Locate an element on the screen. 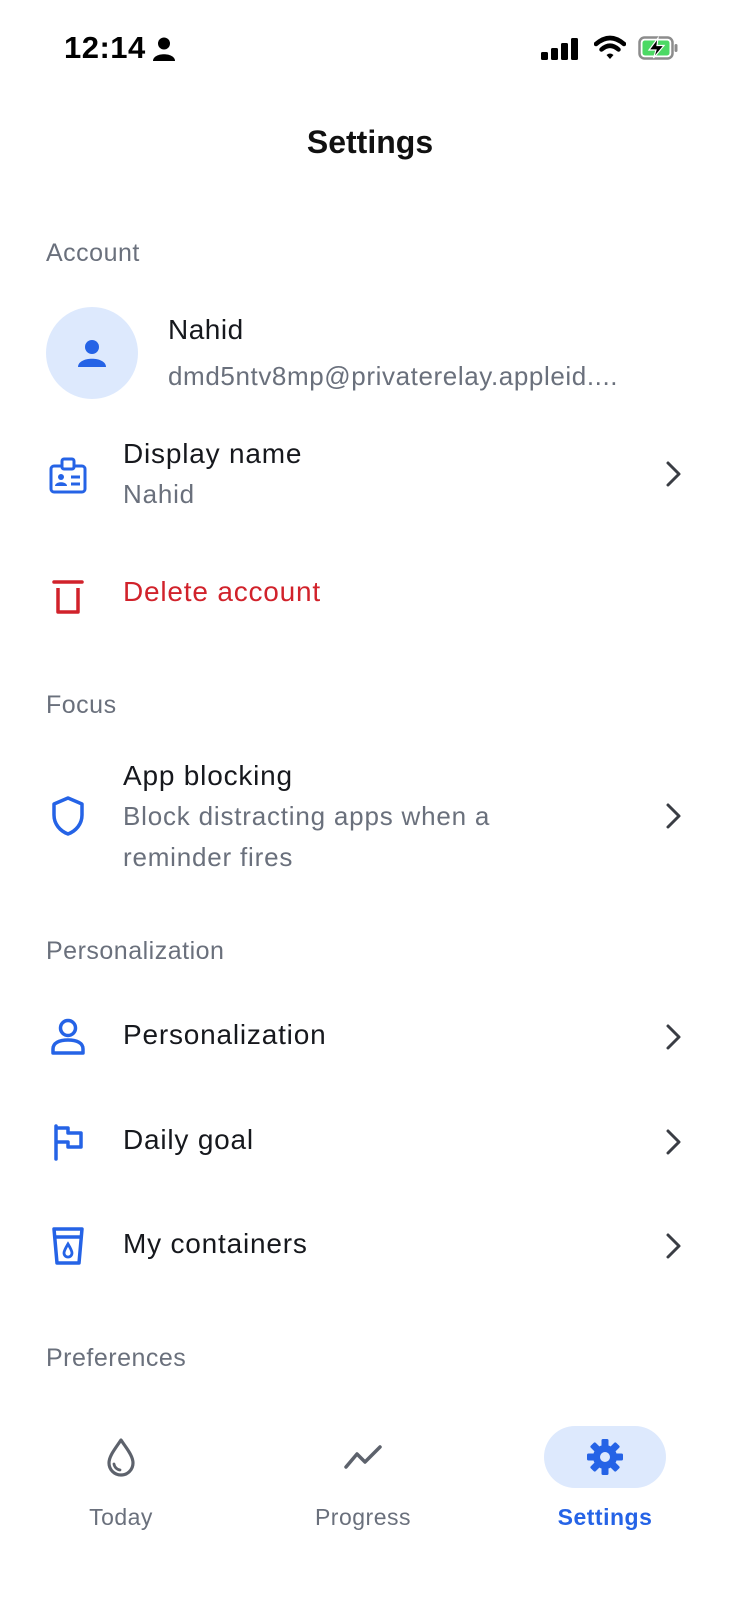 The image size is (740, 1600). shield-icon is located at coordinates (68, 816).